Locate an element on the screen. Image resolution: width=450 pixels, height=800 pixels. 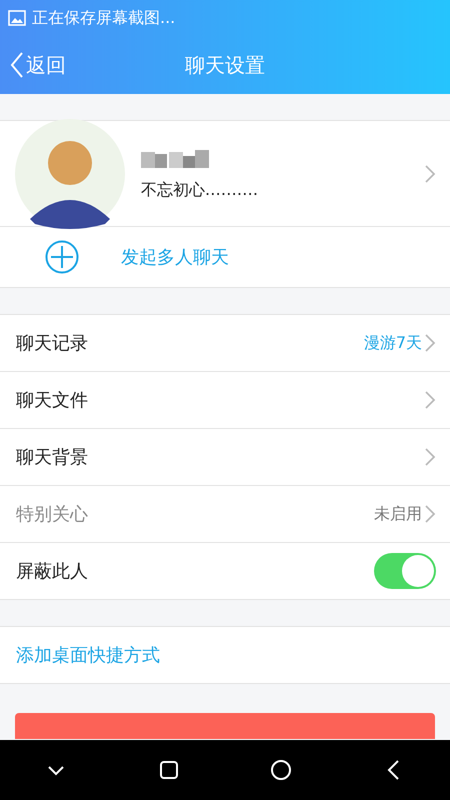
add-icon is located at coordinates (62, 257).